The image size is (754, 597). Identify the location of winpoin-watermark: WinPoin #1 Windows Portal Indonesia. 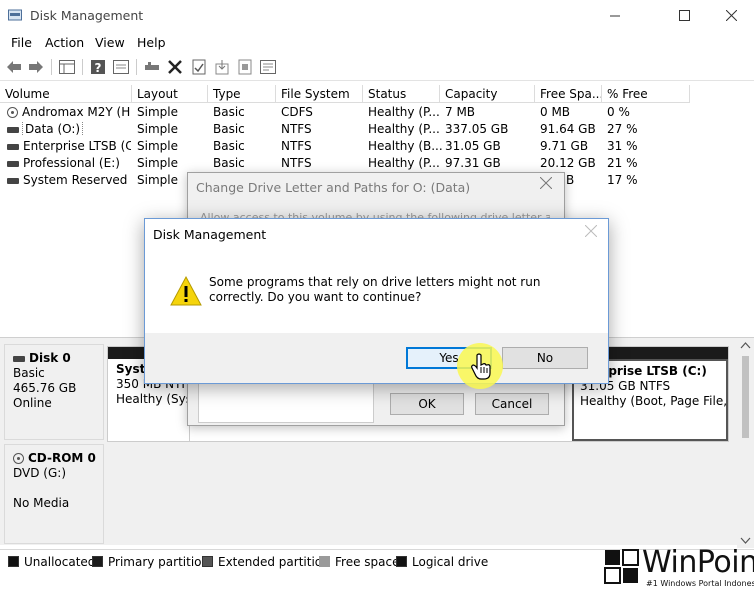
(678, 571).